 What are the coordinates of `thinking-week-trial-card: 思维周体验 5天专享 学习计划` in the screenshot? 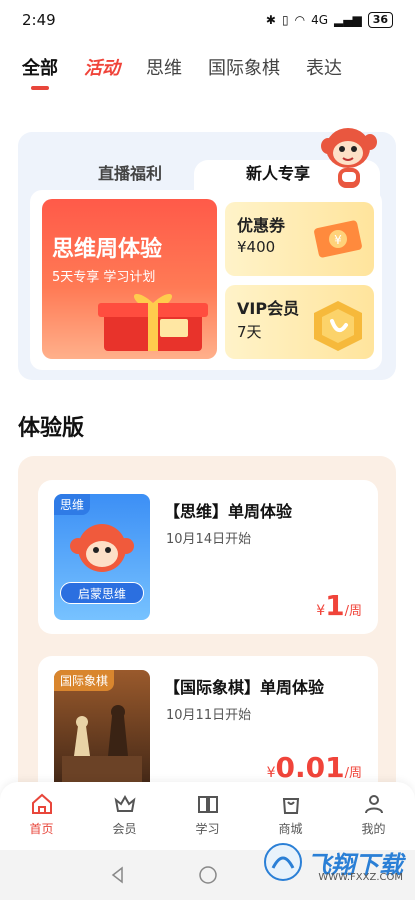 It's located at (129, 279).